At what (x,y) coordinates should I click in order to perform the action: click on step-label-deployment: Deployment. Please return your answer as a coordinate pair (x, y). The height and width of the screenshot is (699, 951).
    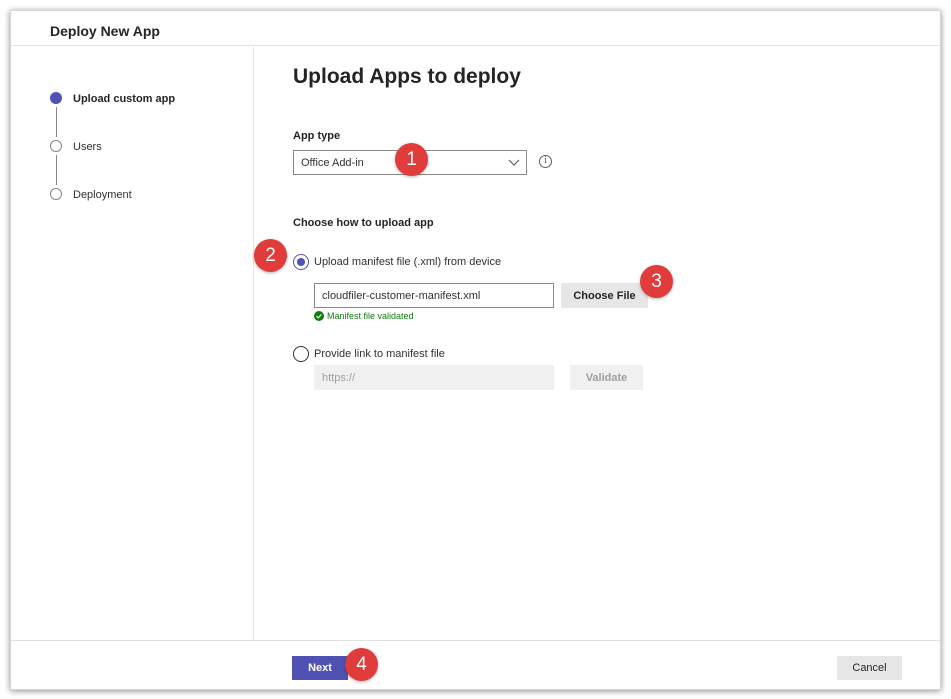
    Looking at the image, I should click on (102, 195).